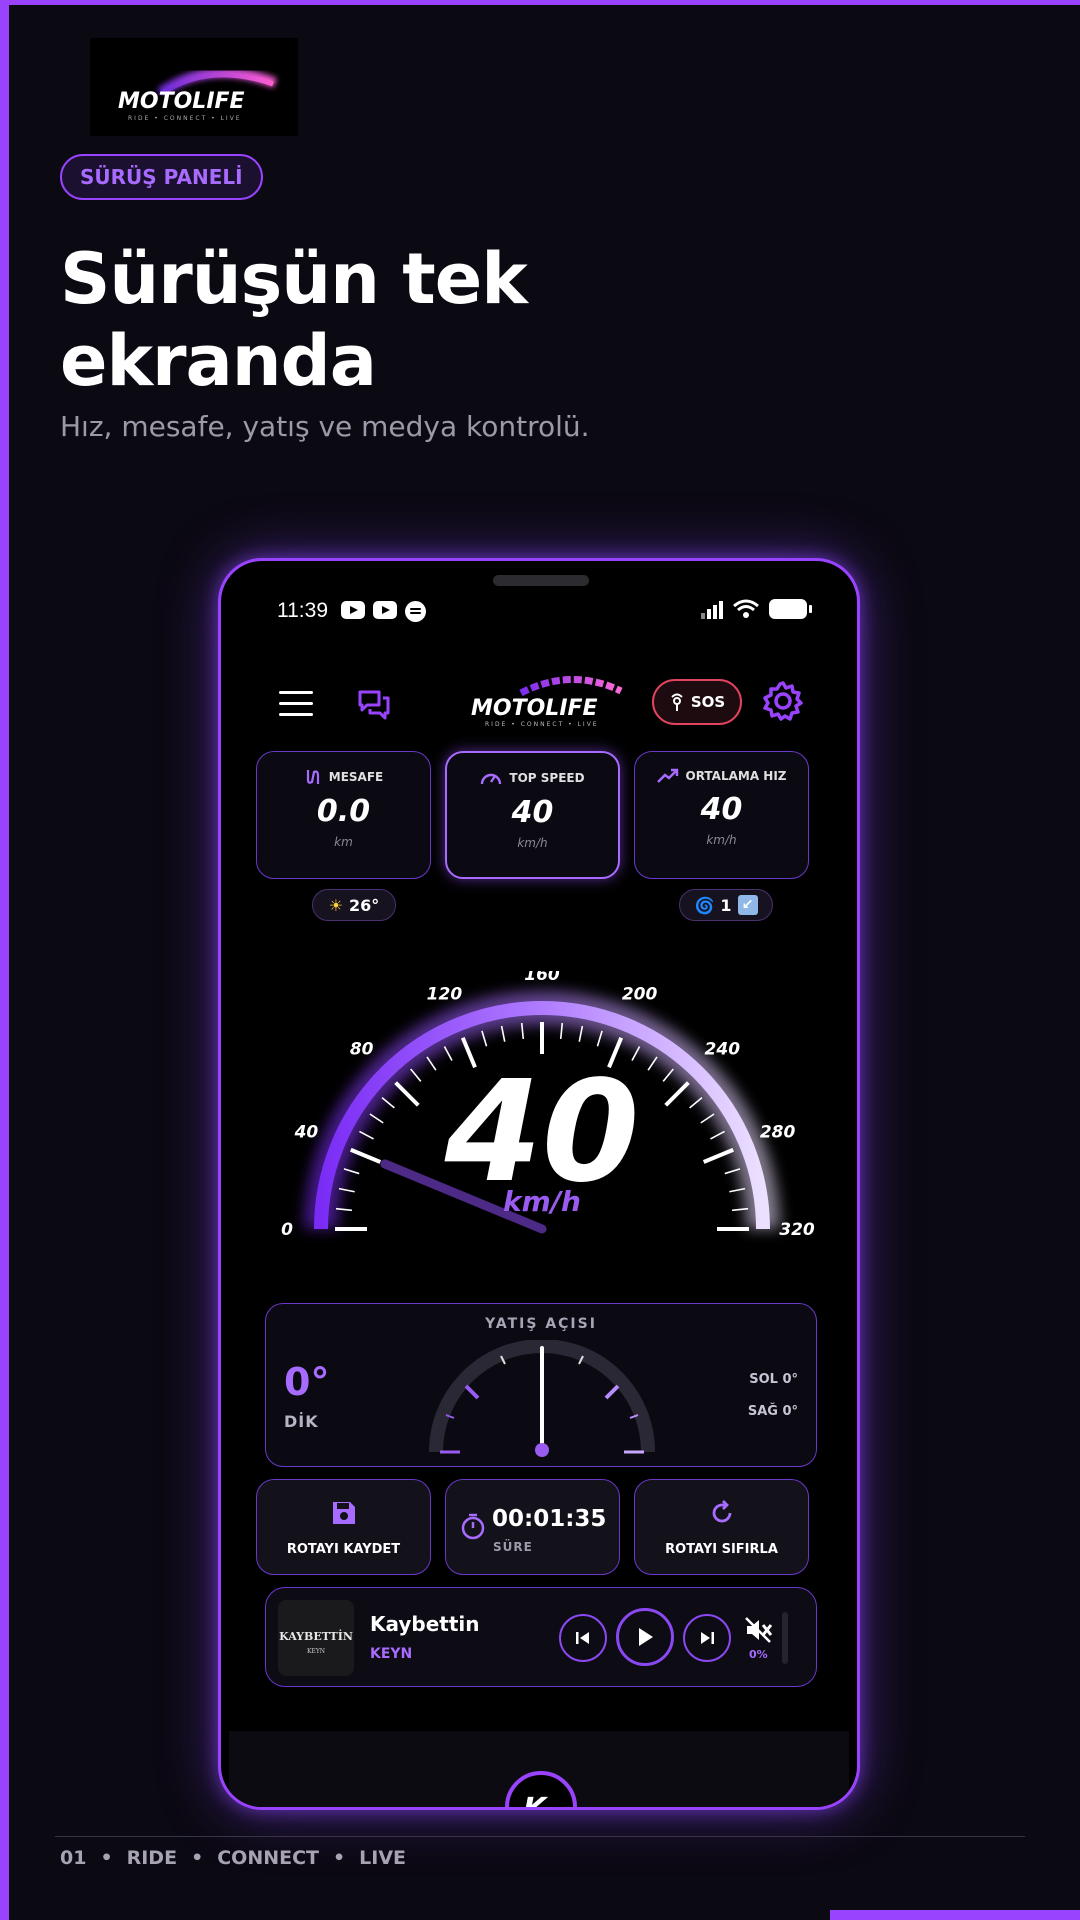 The height and width of the screenshot is (1920, 1080). Describe the element at coordinates (415, 611) in the screenshot. I see `spotify-icon` at that location.